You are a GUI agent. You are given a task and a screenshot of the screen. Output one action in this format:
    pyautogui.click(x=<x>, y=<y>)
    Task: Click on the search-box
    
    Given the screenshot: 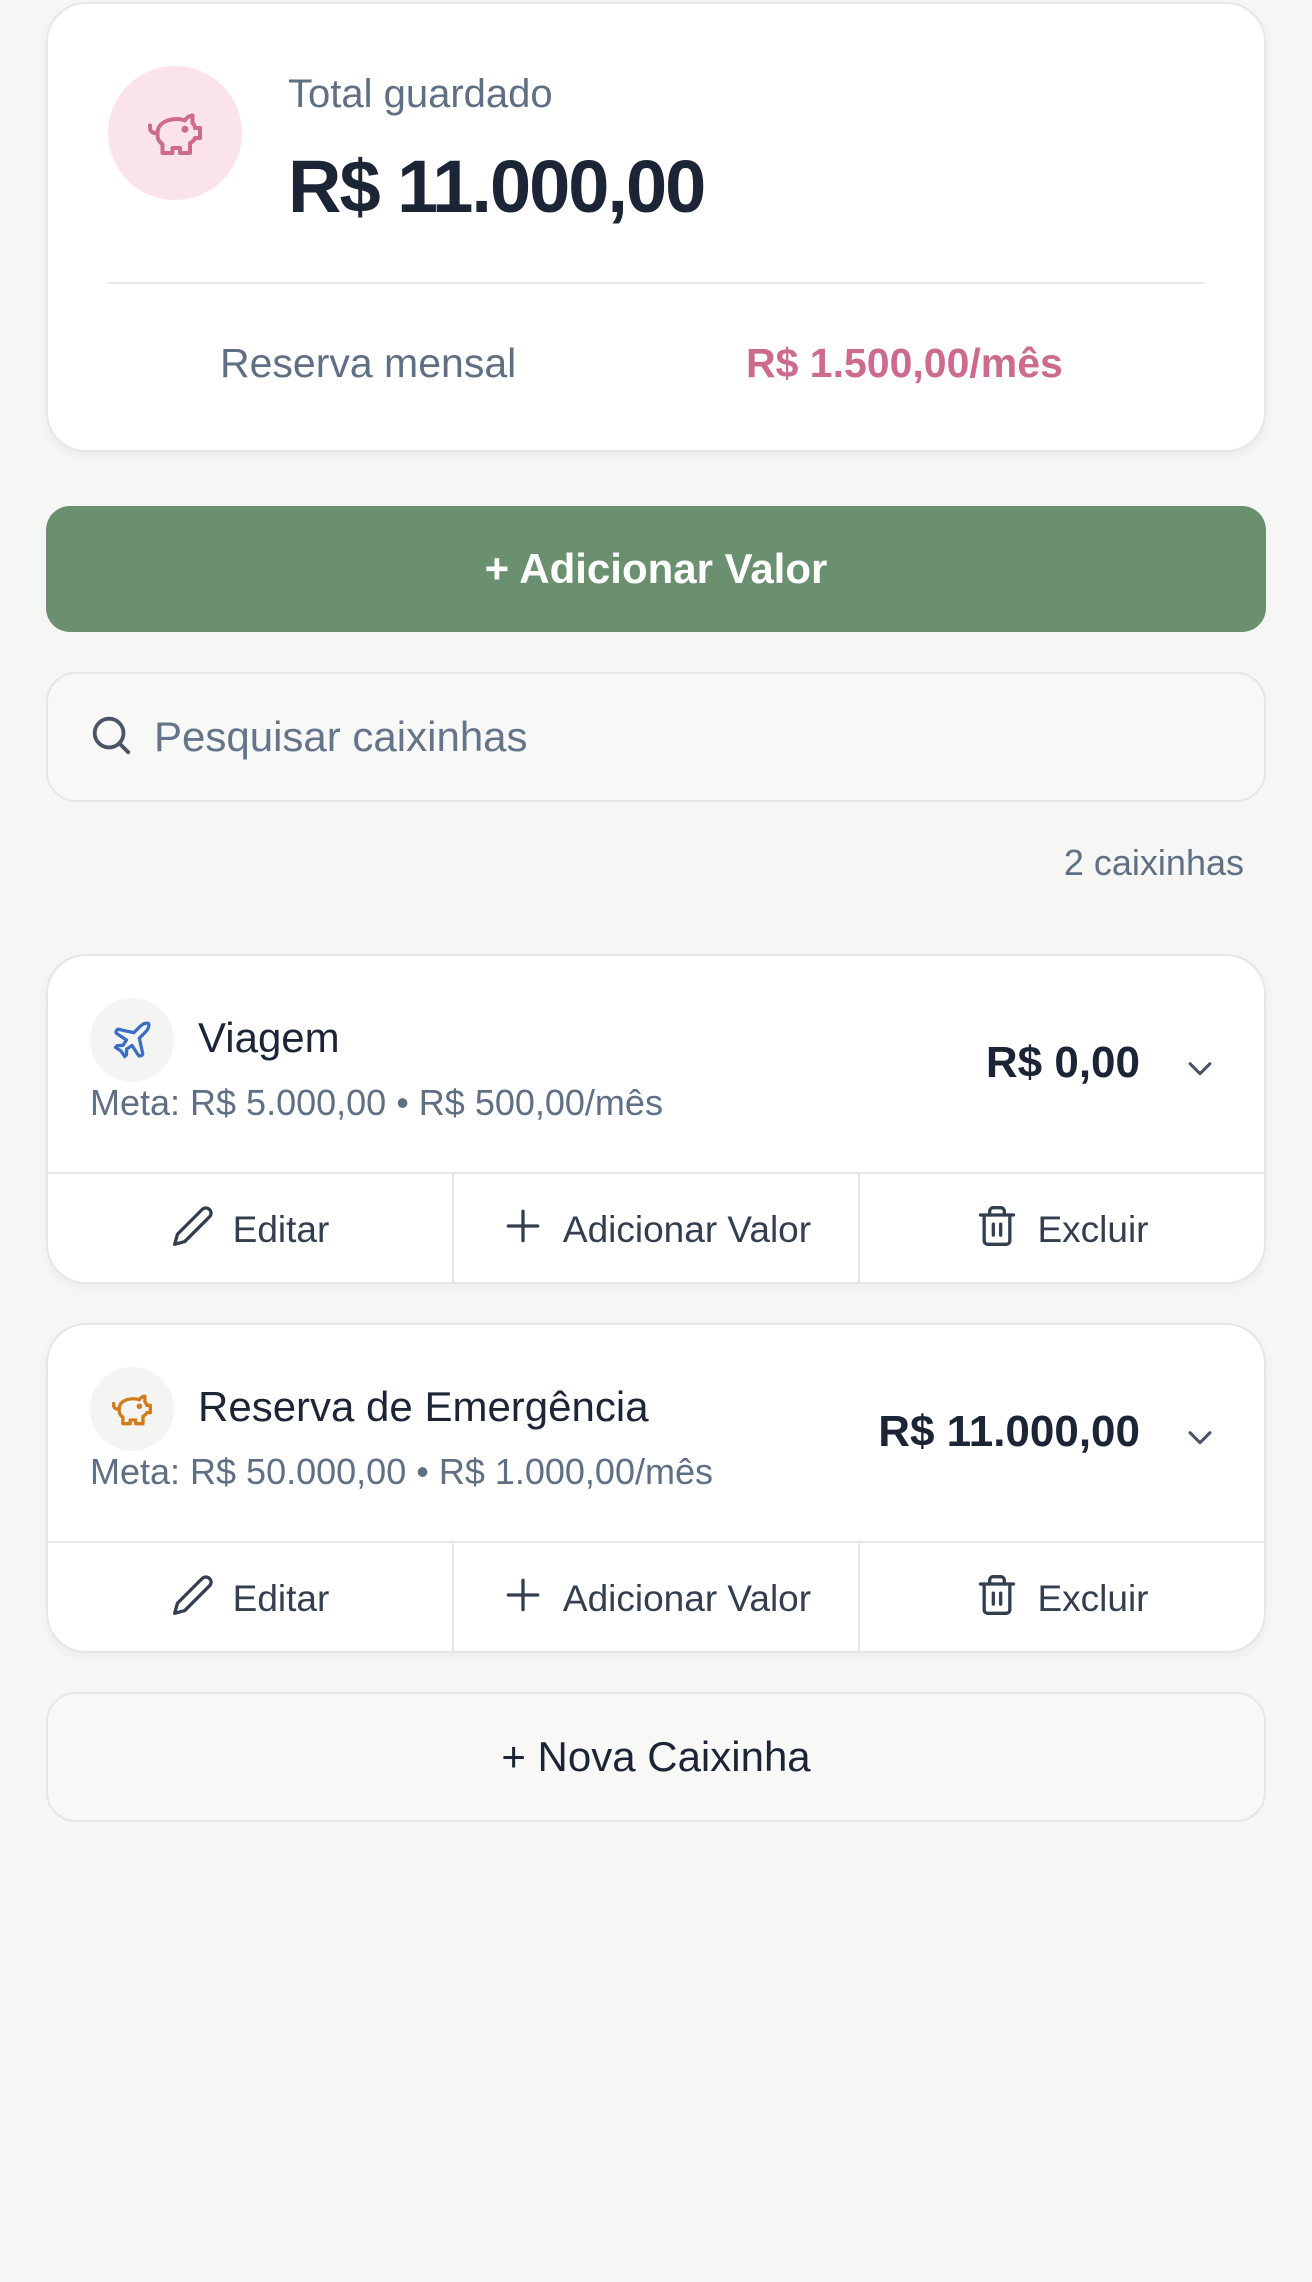 What is the action you would take?
    pyautogui.click(x=656, y=737)
    